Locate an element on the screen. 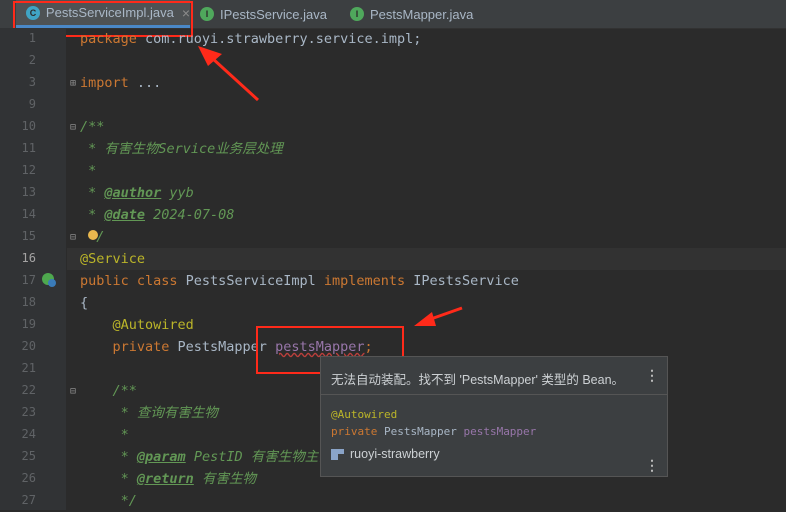 This screenshot has width=786, height=512. code-preview-declaration: private PestsMapper pestsMapper is located at coordinates (434, 431).